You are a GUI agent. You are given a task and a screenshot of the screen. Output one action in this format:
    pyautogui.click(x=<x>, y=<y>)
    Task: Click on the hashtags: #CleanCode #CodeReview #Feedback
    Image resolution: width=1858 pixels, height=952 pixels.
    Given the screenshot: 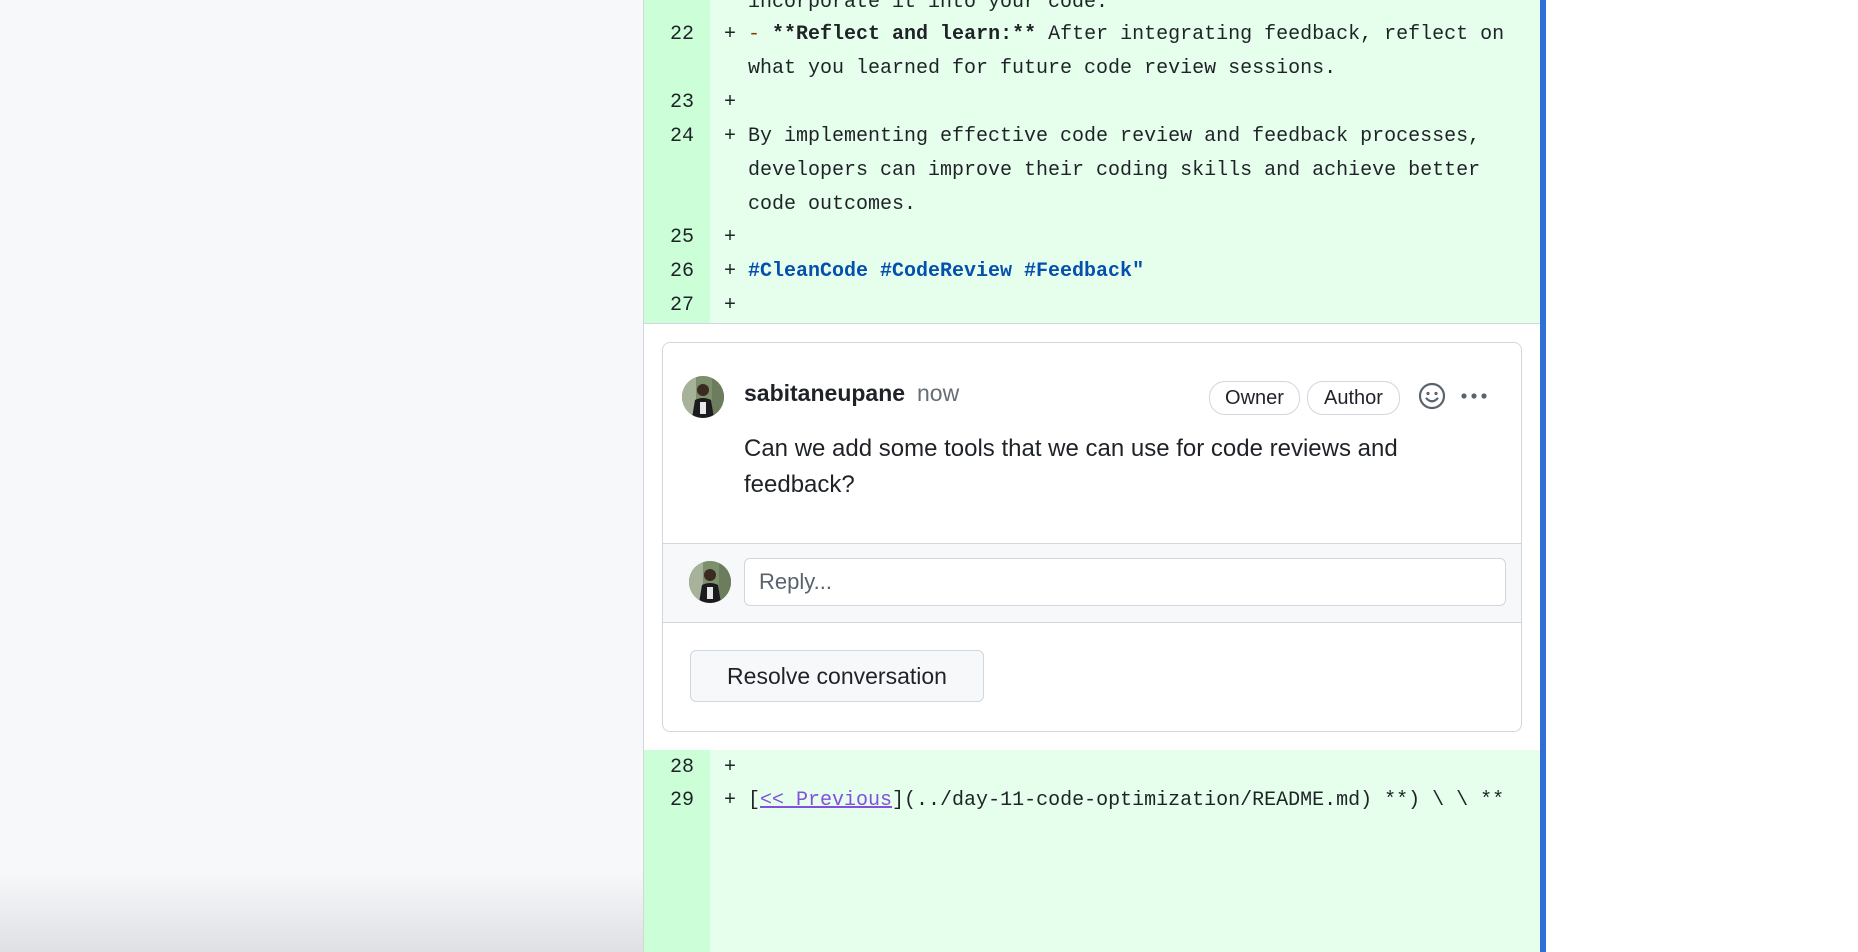 What is the action you would take?
    pyautogui.click(x=940, y=271)
    